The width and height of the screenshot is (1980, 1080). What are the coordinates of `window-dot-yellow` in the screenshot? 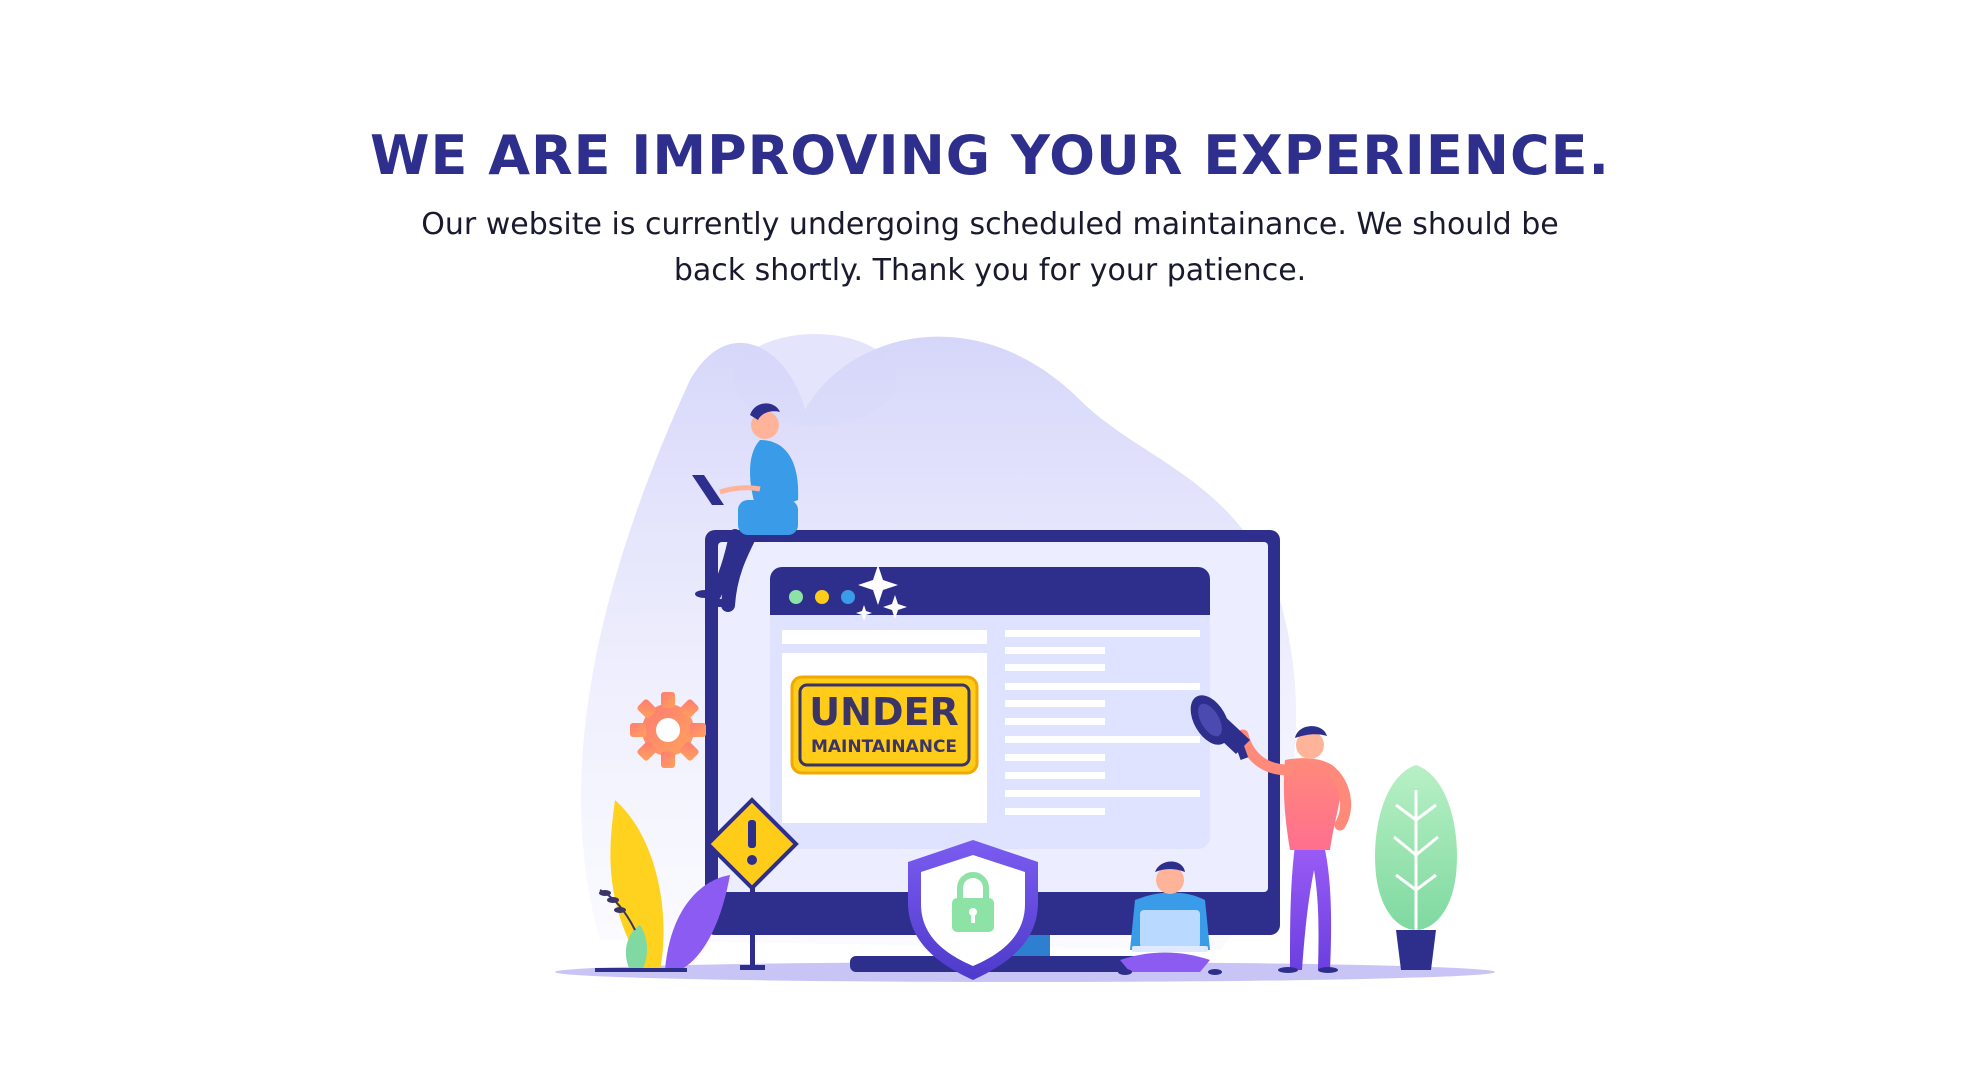 It's located at (822, 597).